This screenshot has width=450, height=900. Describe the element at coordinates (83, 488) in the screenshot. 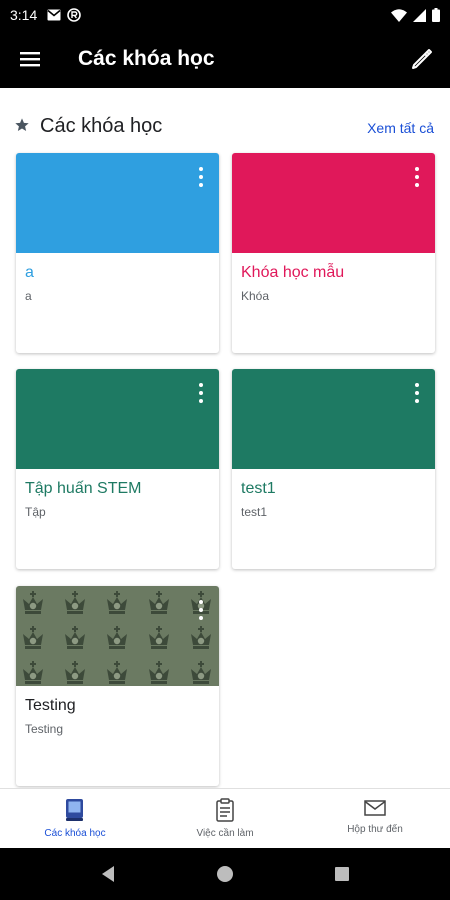

I see `course-title: Tập huấn STEM` at that location.